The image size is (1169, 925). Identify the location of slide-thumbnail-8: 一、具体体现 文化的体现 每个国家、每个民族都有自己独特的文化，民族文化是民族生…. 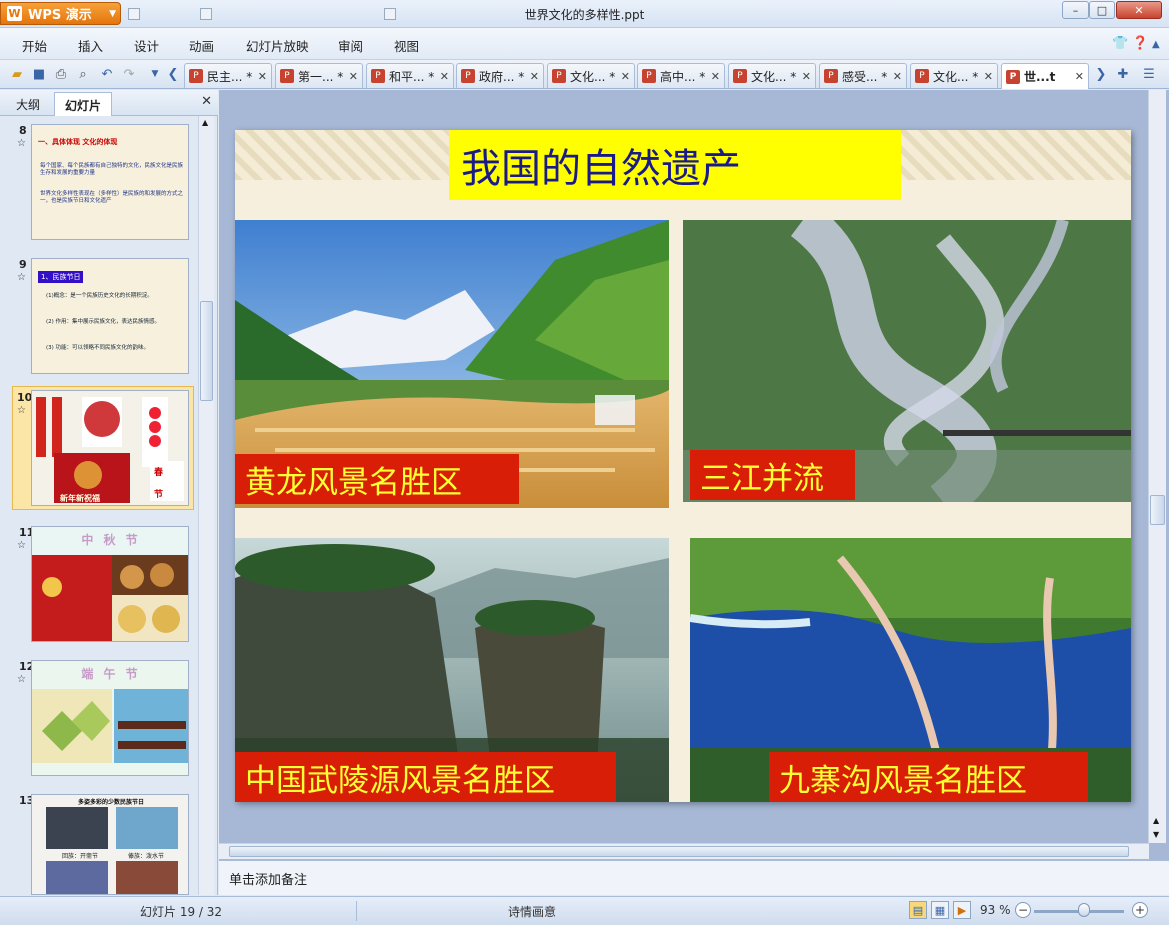
(110, 182).